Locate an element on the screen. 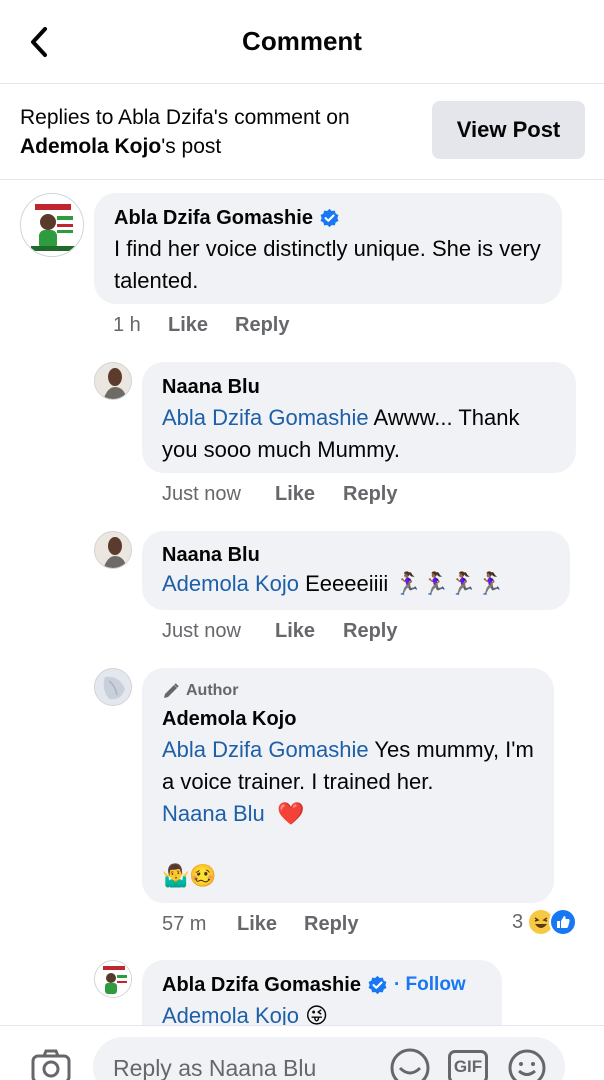 This screenshot has width=604, height=1080. comment-body: Eeeeeiiii 🏃🏾‍♀️🏃🏾‍♀️🏃🏾‍♀️🏃🏾‍♀️ is located at coordinates (401, 583).